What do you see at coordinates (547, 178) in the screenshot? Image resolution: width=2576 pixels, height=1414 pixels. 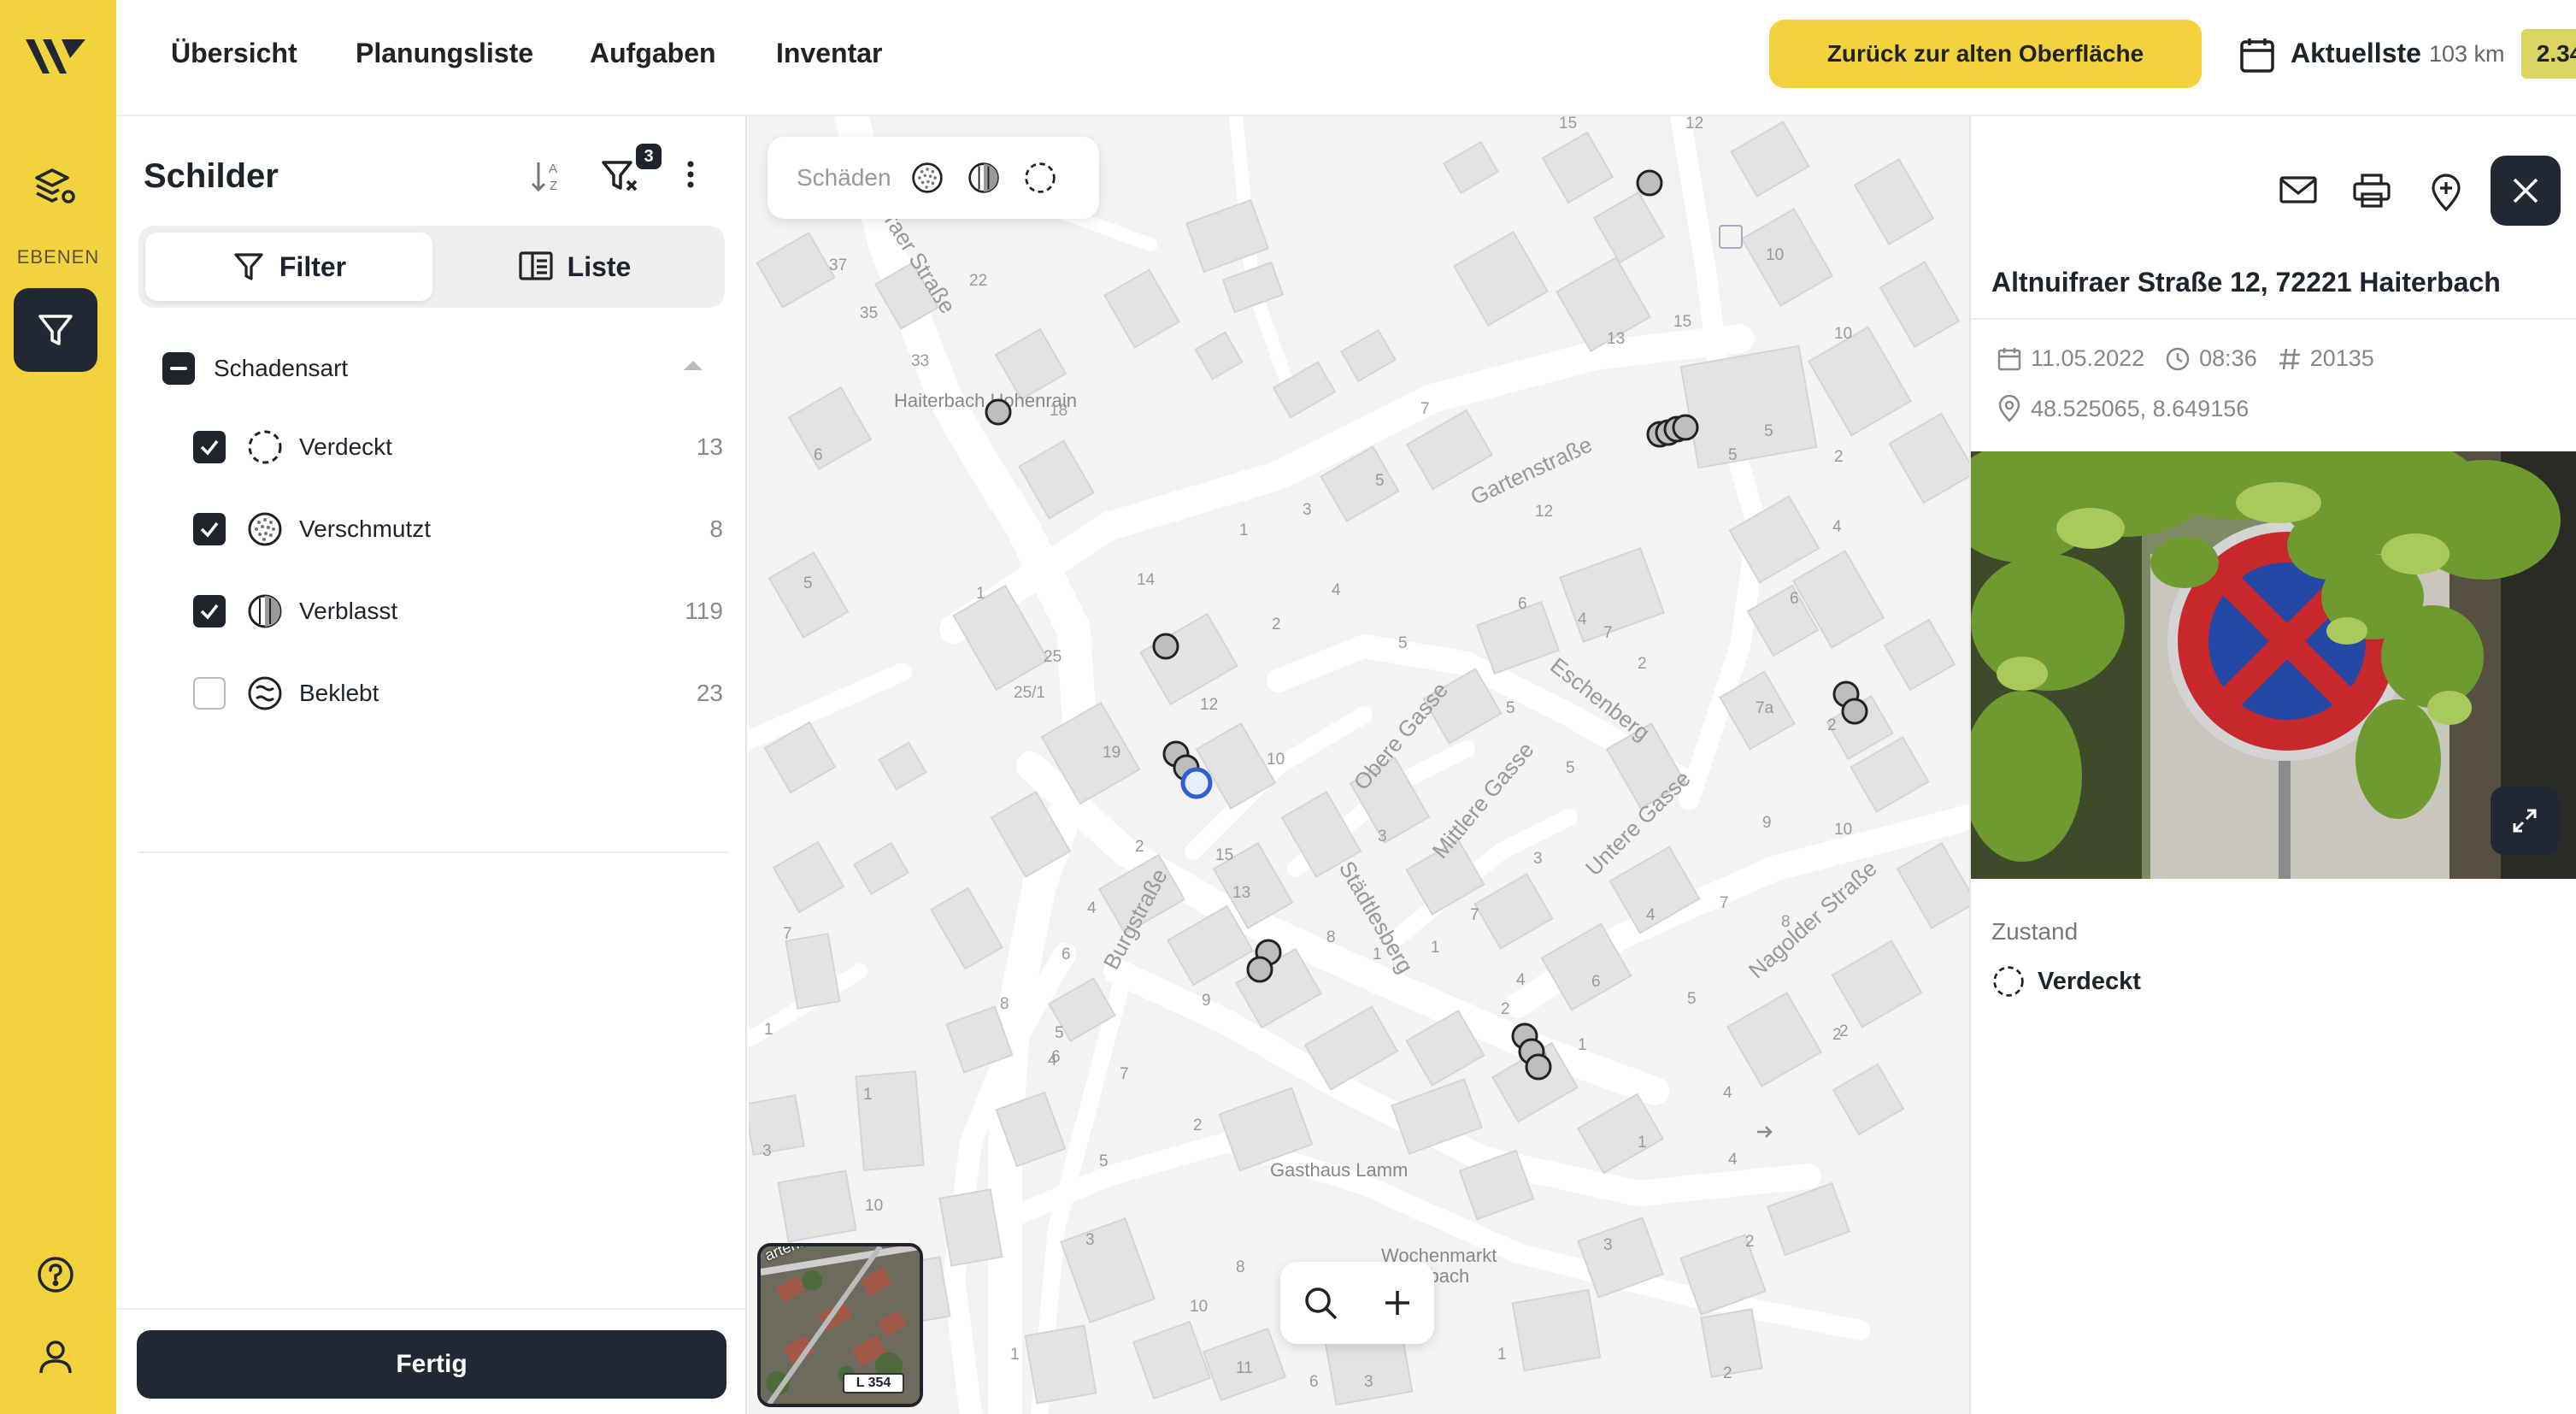 I see `sort-az-icon: A Z` at bounding box center [547, 178].